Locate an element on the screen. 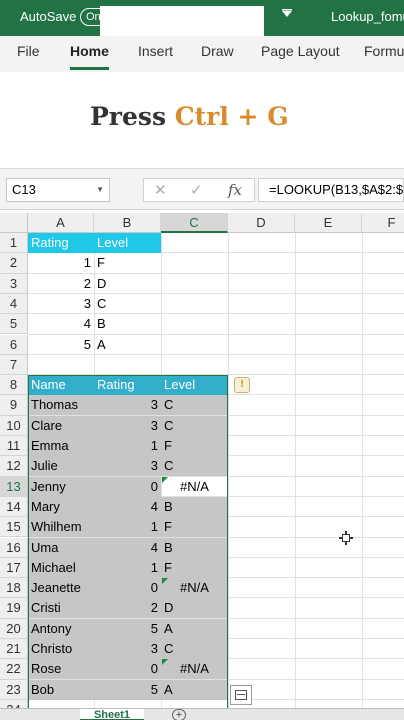 The height and width of the screenshot is (720, 404). caption-text: Press Ctrl + G is located at coordinates (189, 116).